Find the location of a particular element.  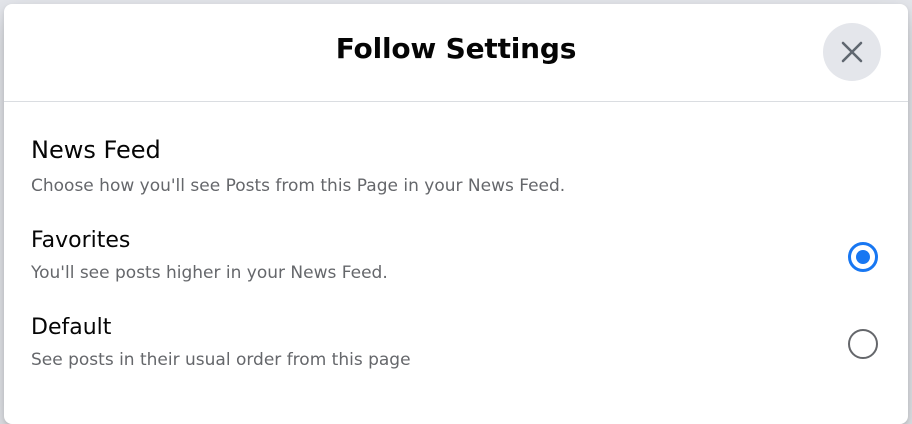

option-favorites-label: Favorites is located at coordinates (81, 240).